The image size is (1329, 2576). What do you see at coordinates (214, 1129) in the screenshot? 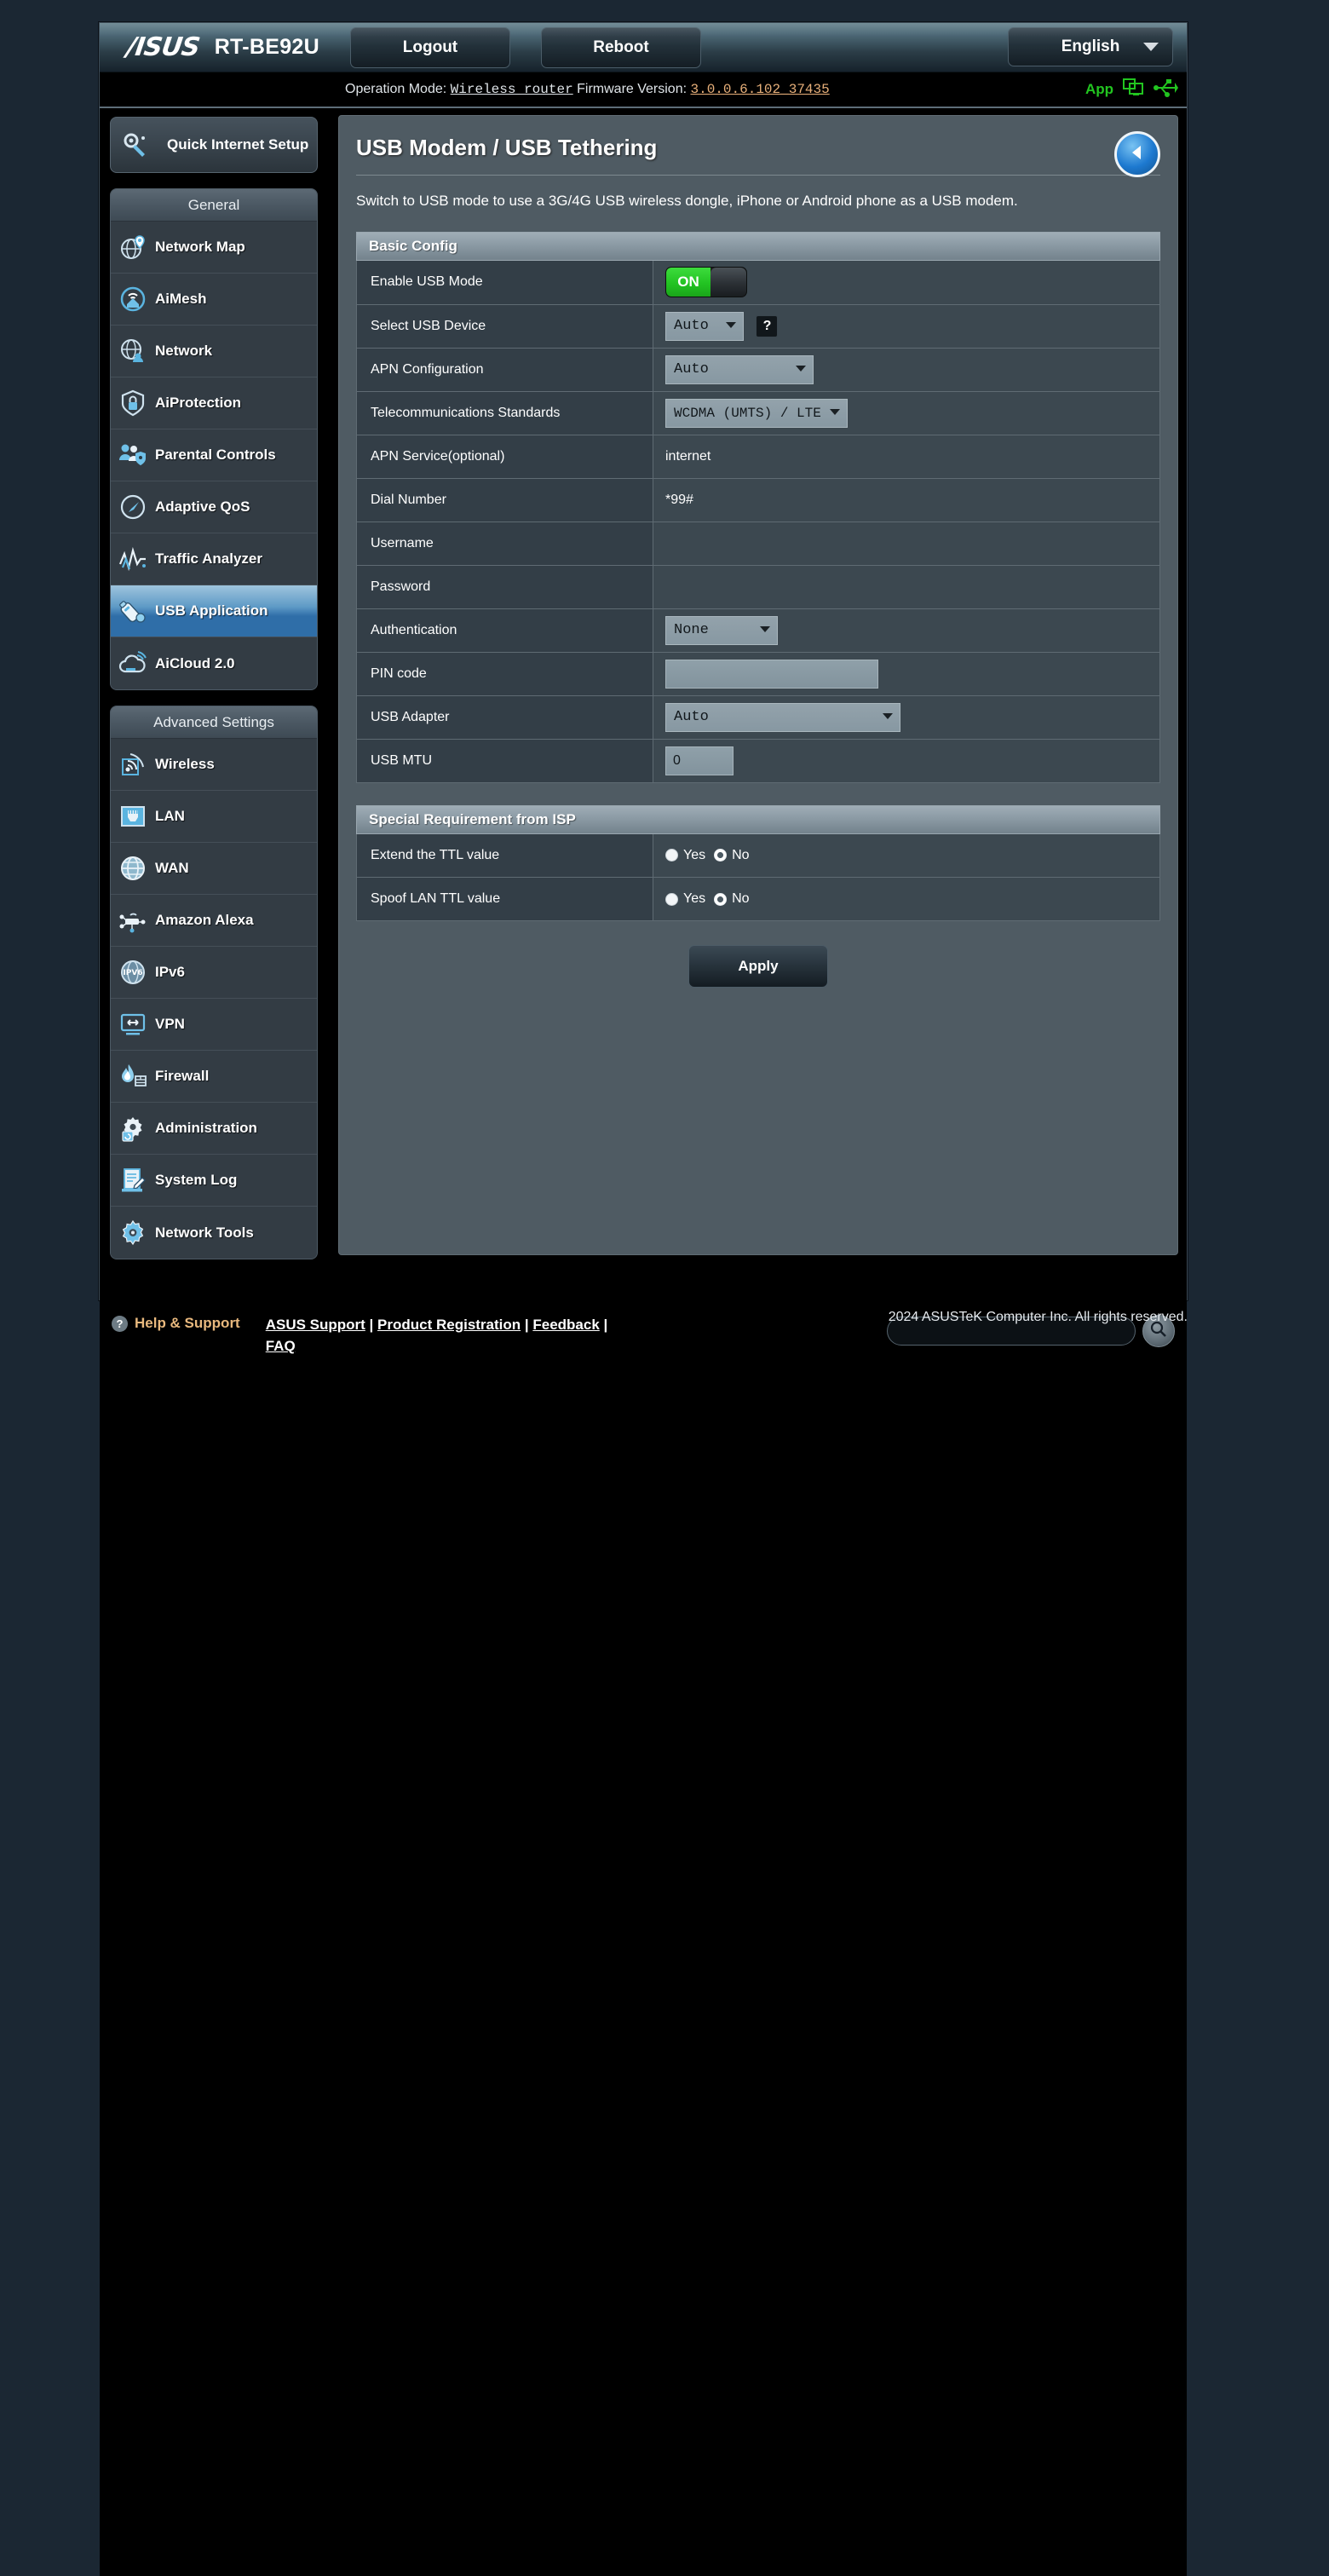
I see `sidebar-item-administration: Administration` at bounding box center [214, 1129].